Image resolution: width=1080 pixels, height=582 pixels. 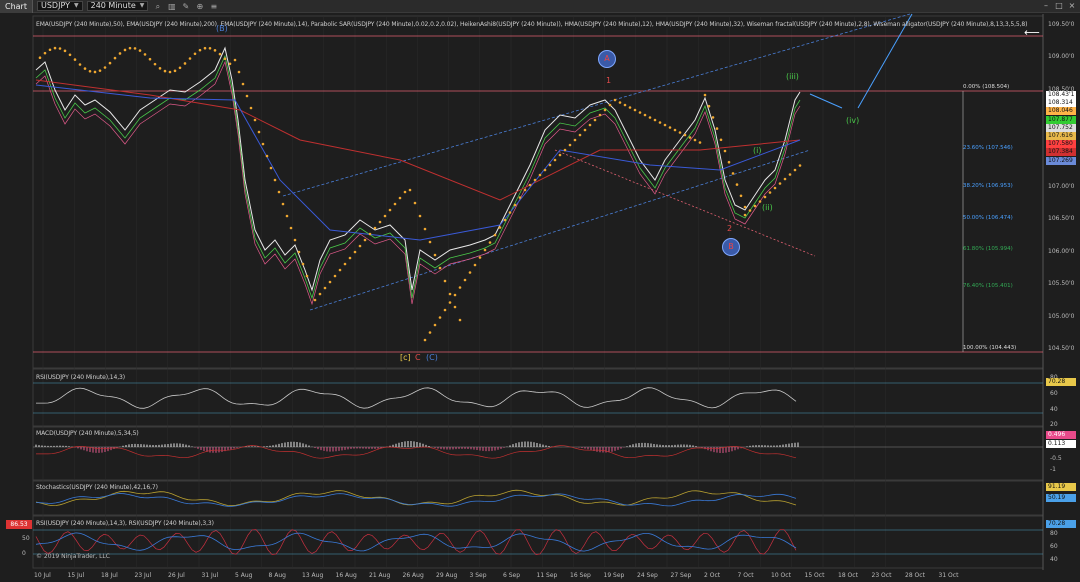 I want to click on stochastic-value-tag: 91.19, so click(x=1061, y=487).